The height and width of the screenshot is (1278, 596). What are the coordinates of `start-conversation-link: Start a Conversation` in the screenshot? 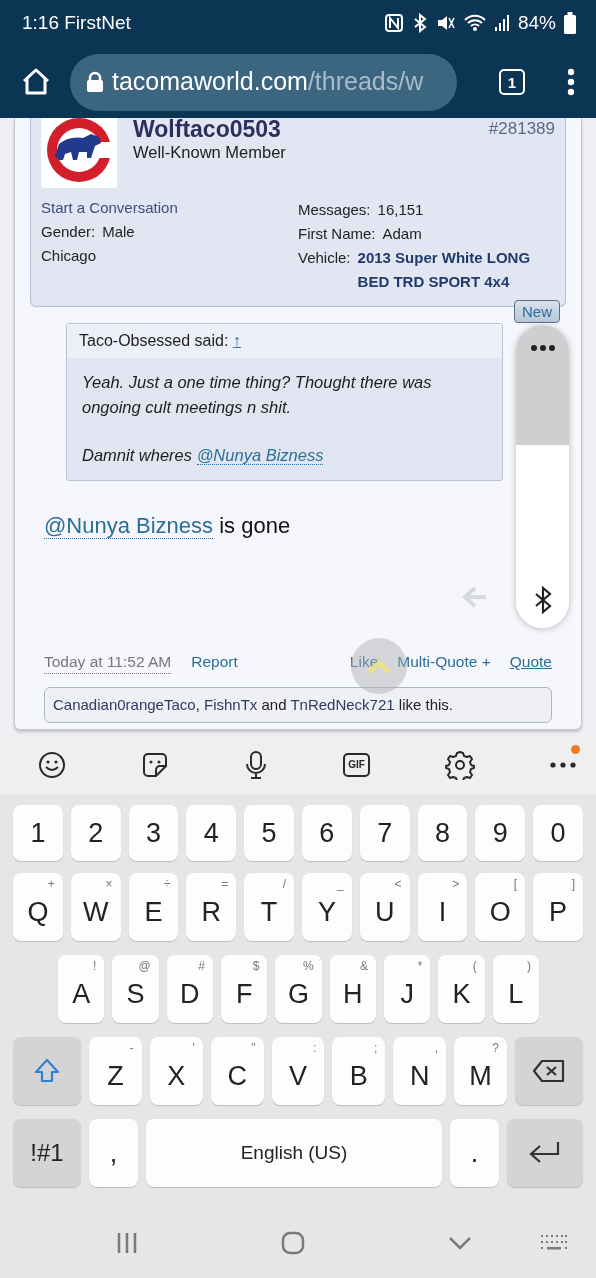 It's located at (169, 208).